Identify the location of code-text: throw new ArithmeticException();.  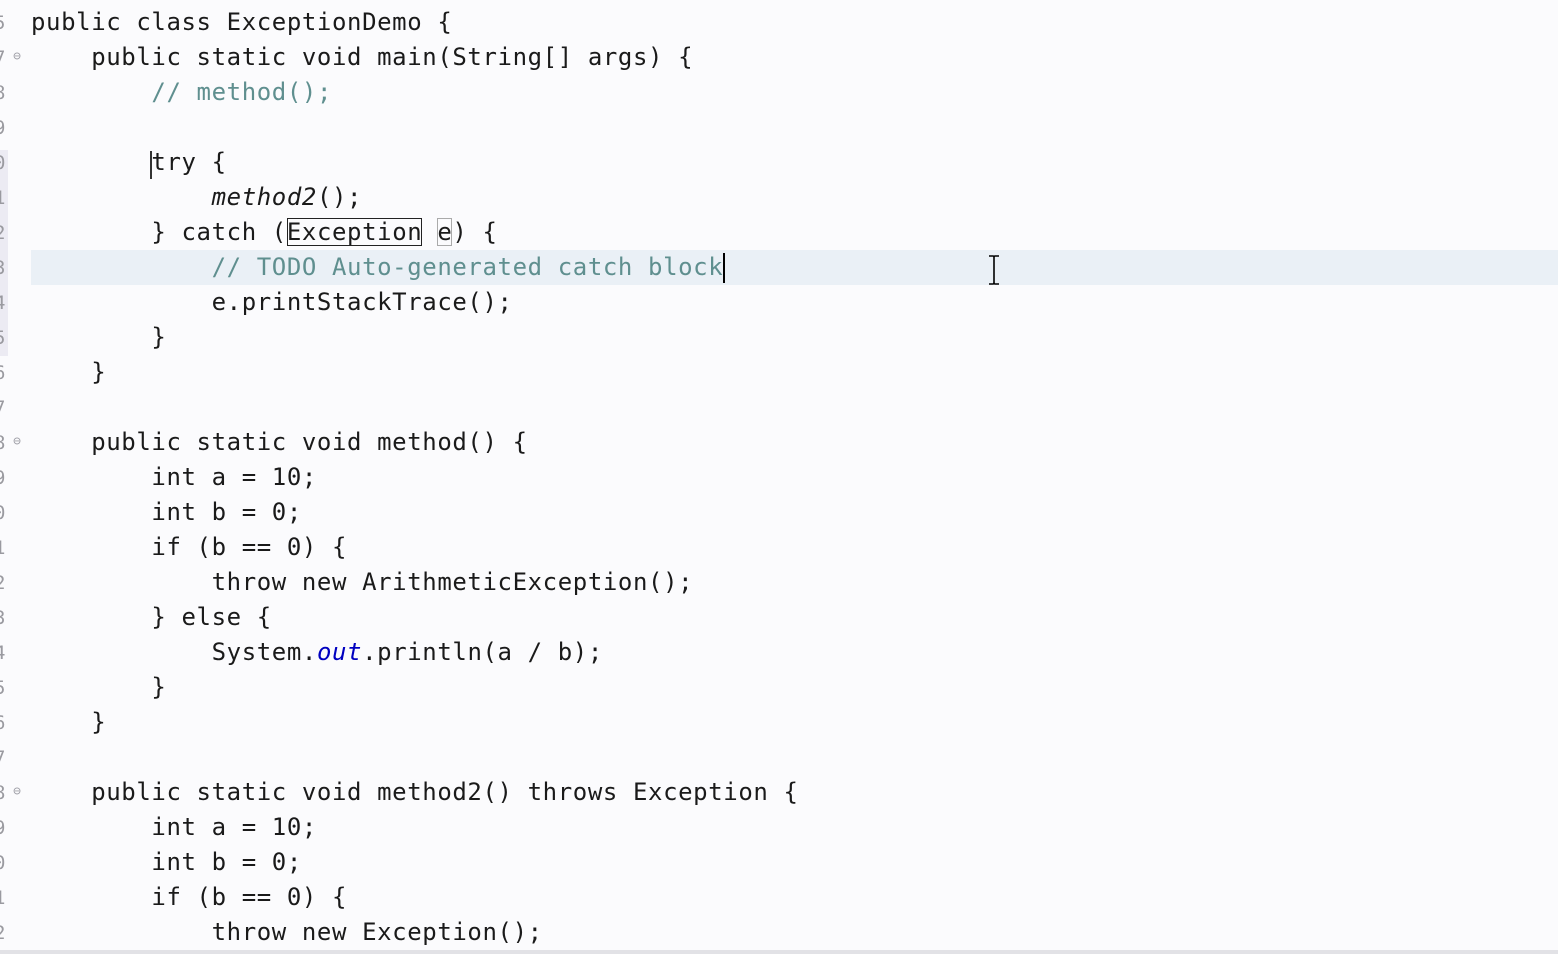
(362, 582).